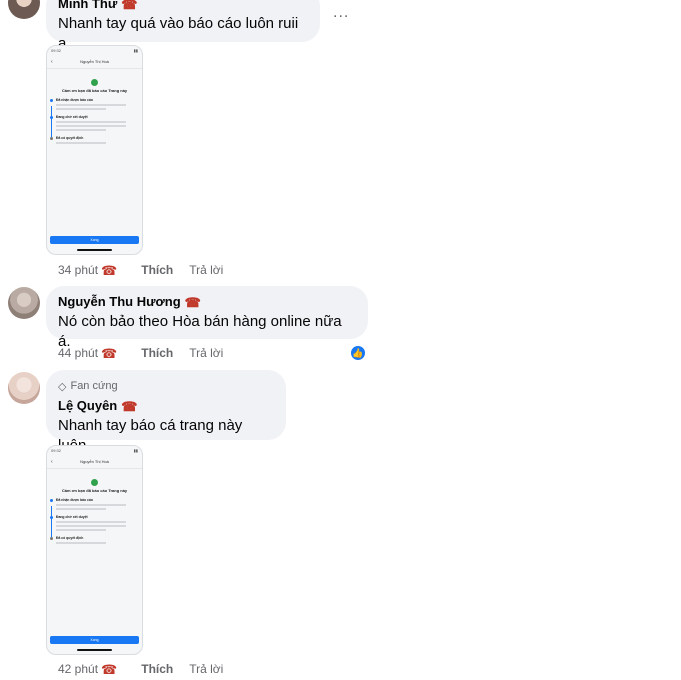 The image size is (681, 680). Describe the element at coordinates (140, 353) in the screenshot. I see `comment-actions: 44 phút ☎ Thích Trả lời` at that location.